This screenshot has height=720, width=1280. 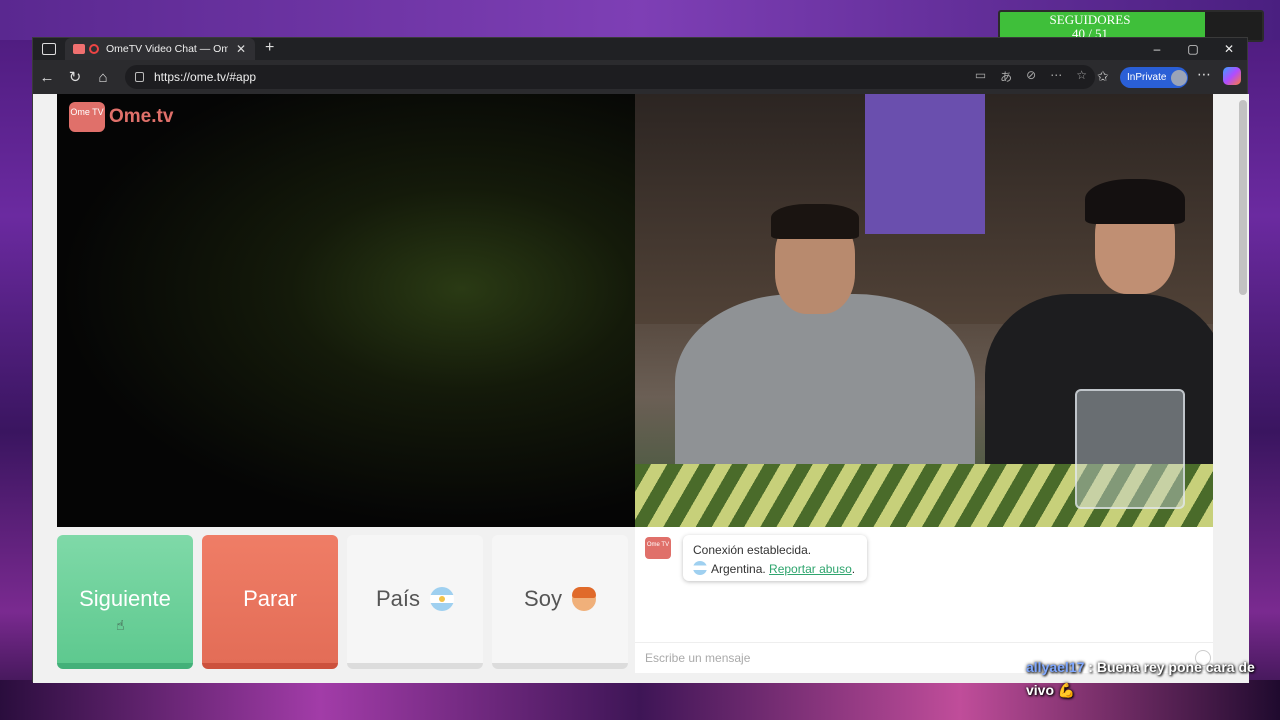 What do you see at coordinates (640, 49) in the screenshot?
I see `title-bar: OmeTV Video Chat — Omeg ✕ + – ▢ ✕` at bounding box center [640, 49].